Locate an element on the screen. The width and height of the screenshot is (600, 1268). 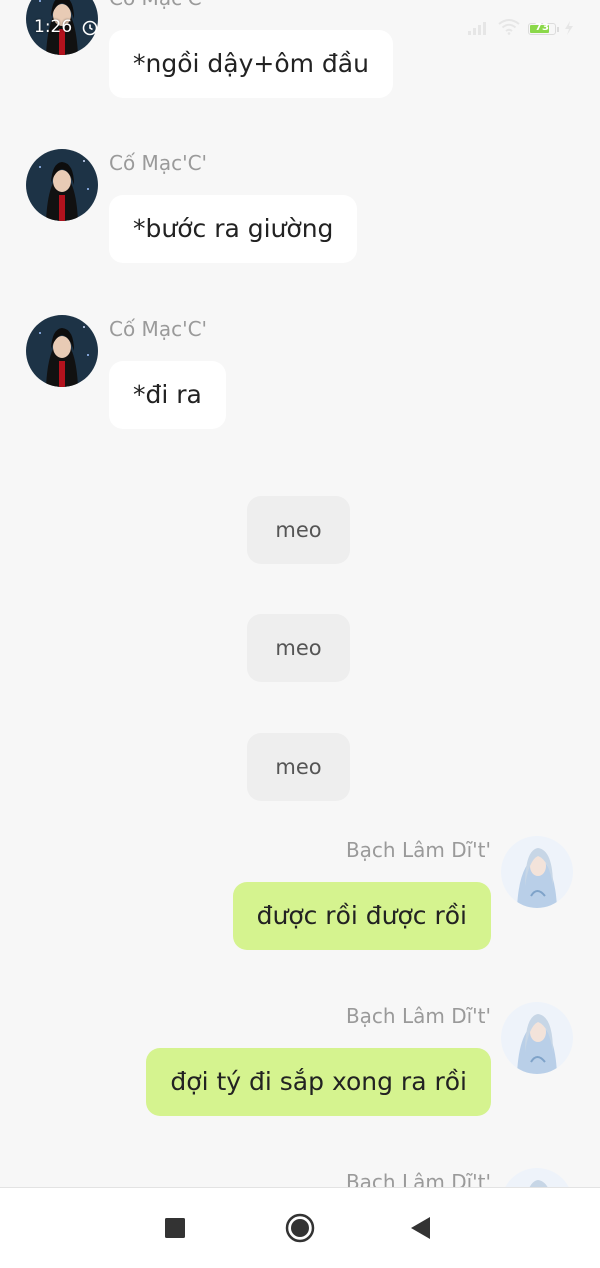
battery-level: 73 is located at coordinates (542, 27).